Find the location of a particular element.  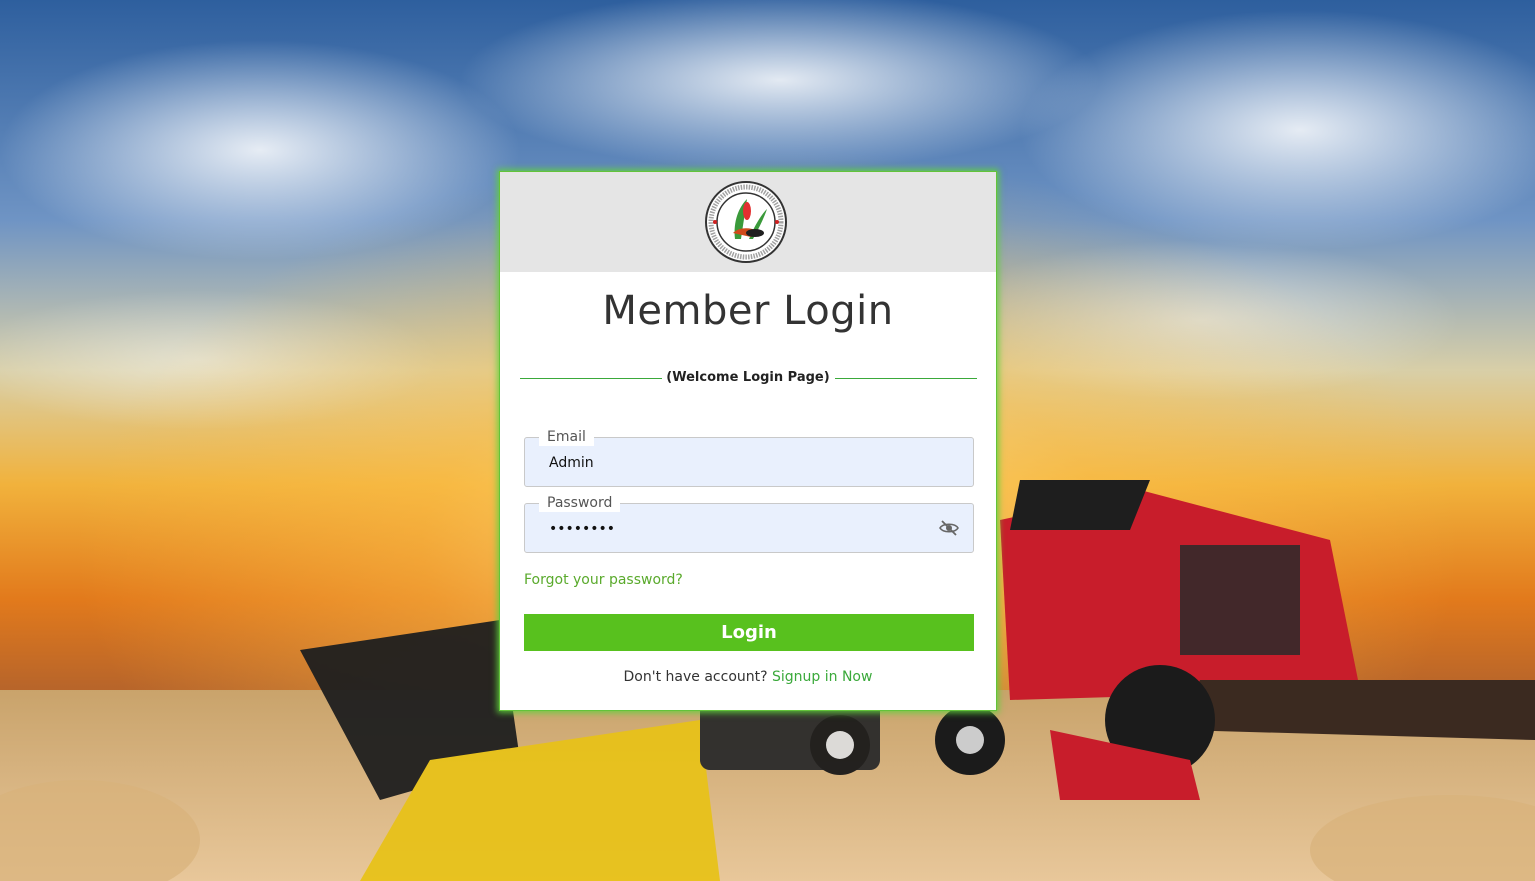

email-label: Email is located at coordinates (566, 437).